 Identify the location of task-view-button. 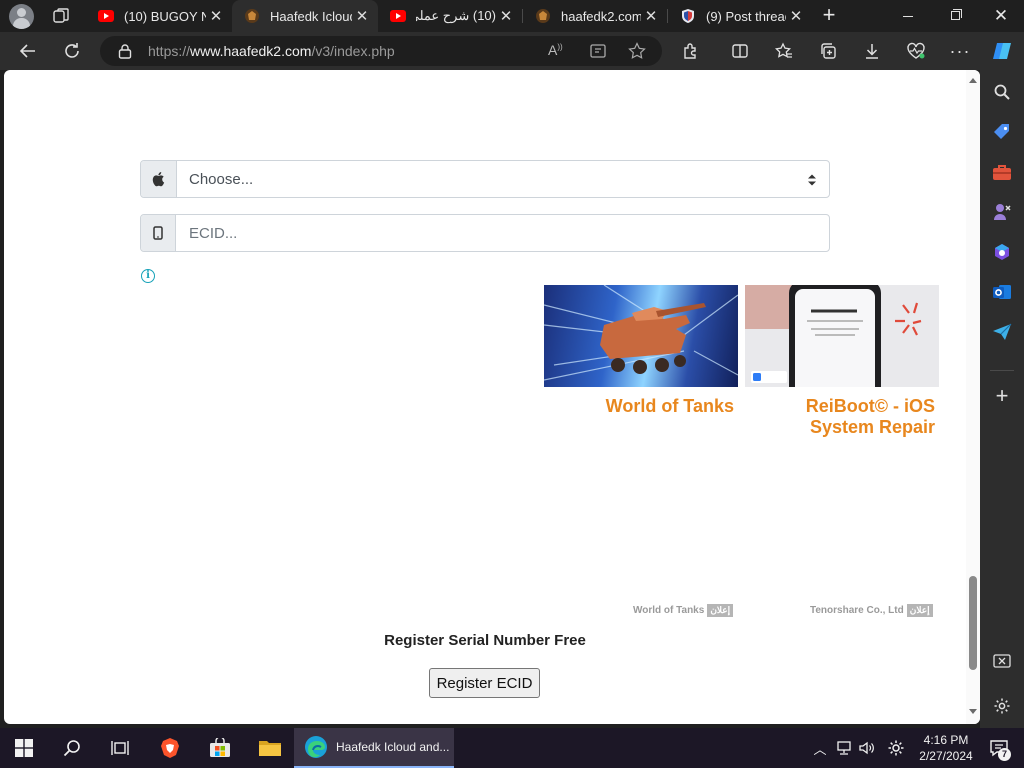
(120, 748).